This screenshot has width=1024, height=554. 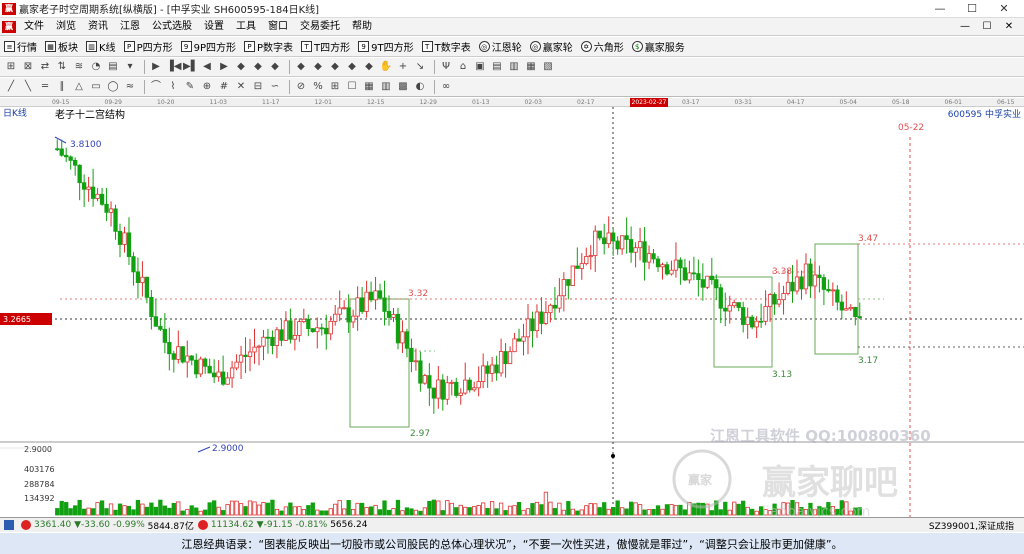 I want to click on row1-tool-20-icon: ◆, so click(x=369, y=67).